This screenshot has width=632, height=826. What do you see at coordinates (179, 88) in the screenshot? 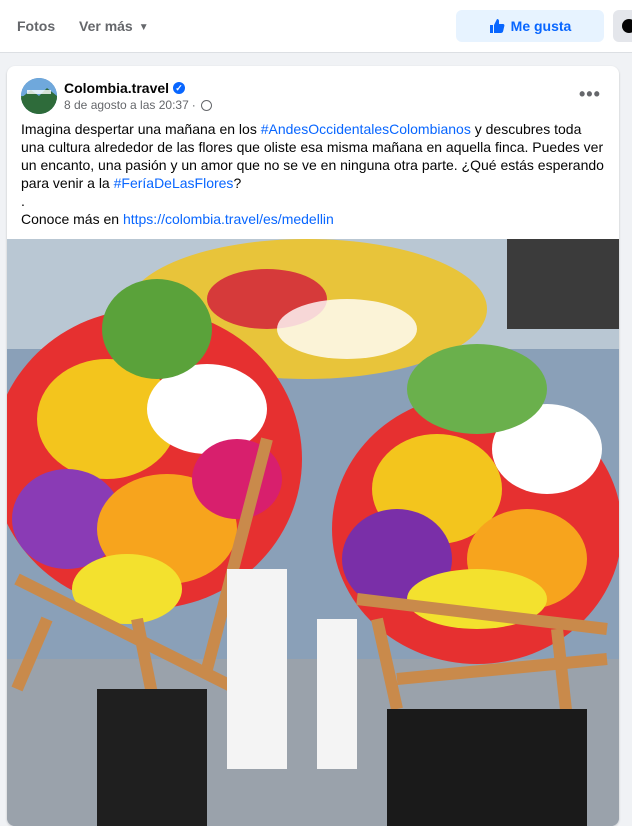
I see `verified-badge-icon: ✓` at bounding box center [179, 88].